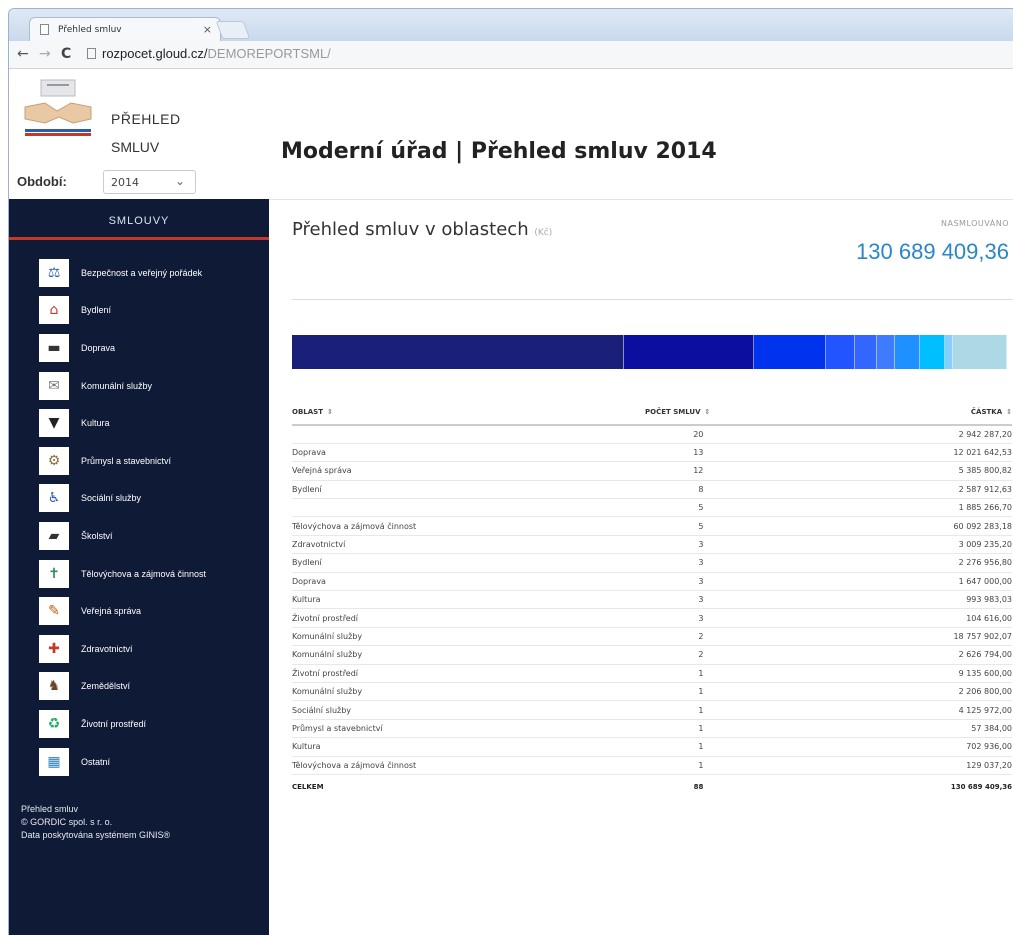  What do you see at coordinates (125, 29) in the screenshot?
I see `browser-tab: Přehled smluv ×` at bounding box center [125, 29].